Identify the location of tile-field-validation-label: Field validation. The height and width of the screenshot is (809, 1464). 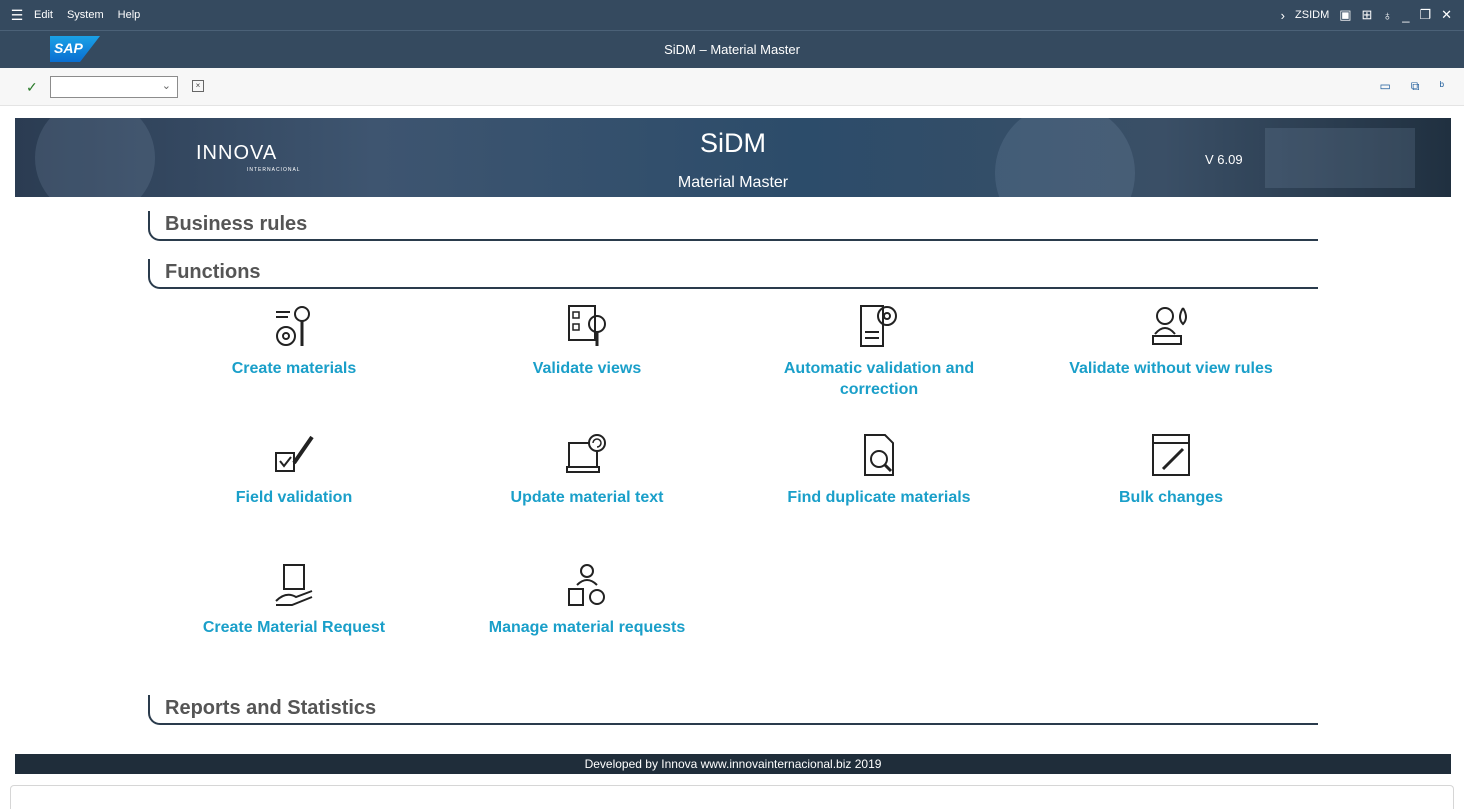
(294, 497).